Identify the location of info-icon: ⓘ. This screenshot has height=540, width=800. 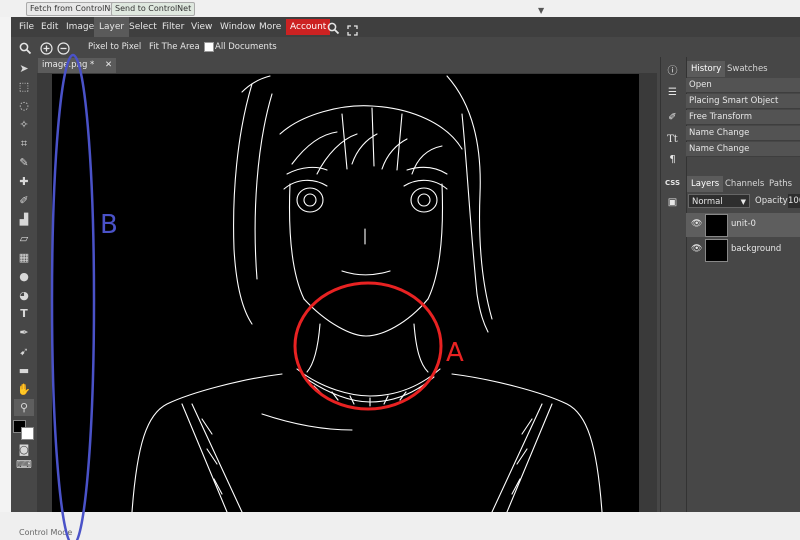
(672, 71).